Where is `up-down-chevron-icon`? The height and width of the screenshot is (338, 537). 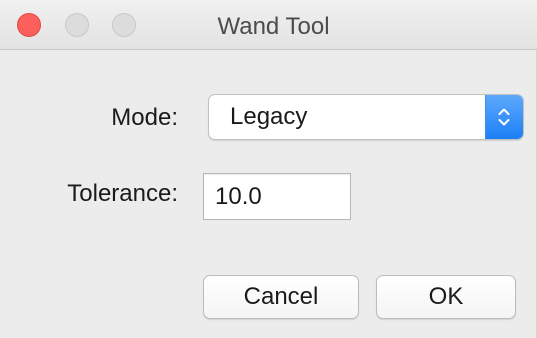
up-down-chevron-icon is located at coordinates (504, 117).